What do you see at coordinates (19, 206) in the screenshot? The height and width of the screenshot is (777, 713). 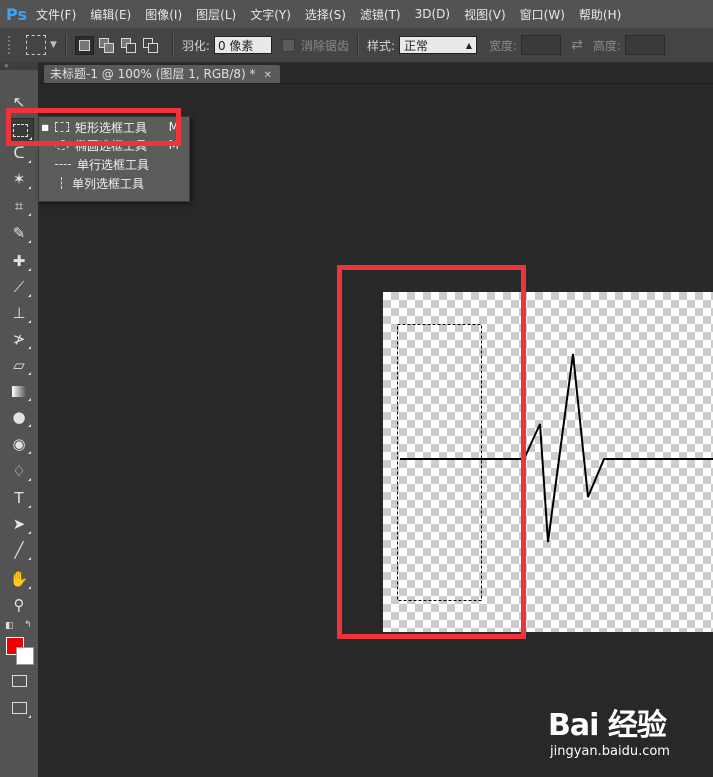 I see `crop-tool-icon: ⌗` at bounding box center [19, 206].